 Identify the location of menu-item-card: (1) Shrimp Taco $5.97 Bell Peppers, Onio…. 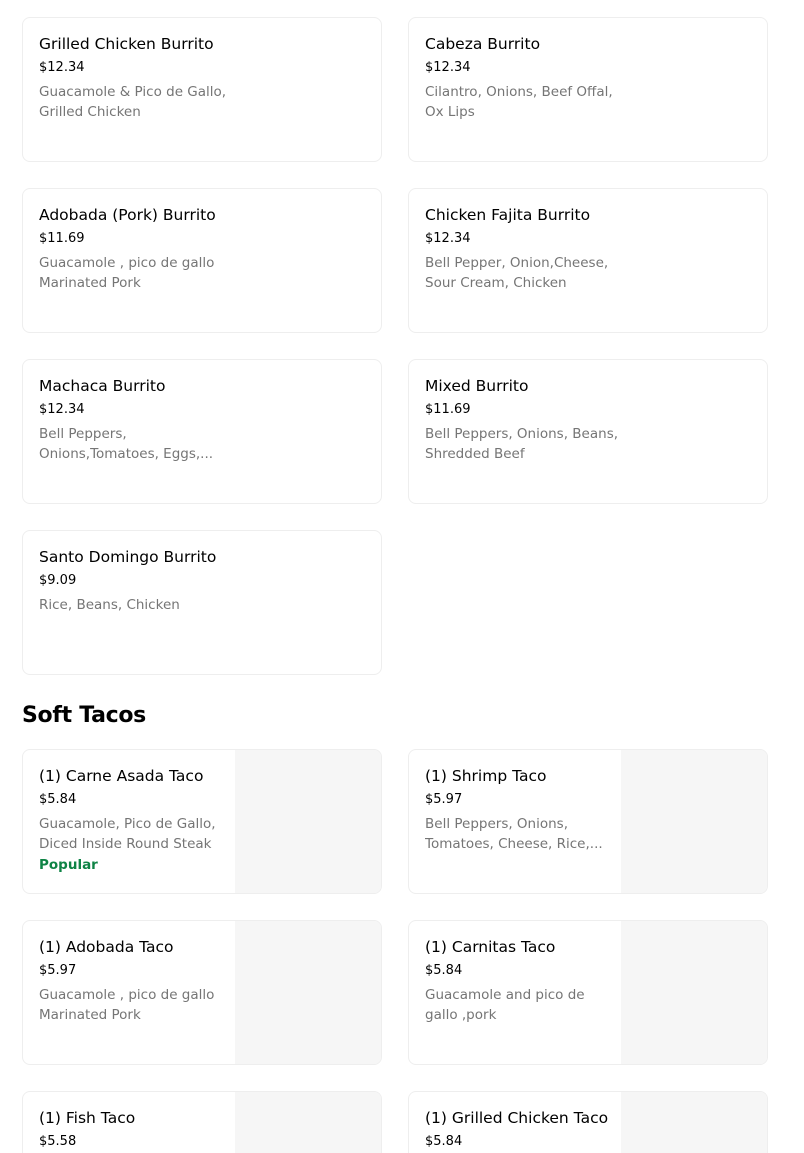
(588, 821).